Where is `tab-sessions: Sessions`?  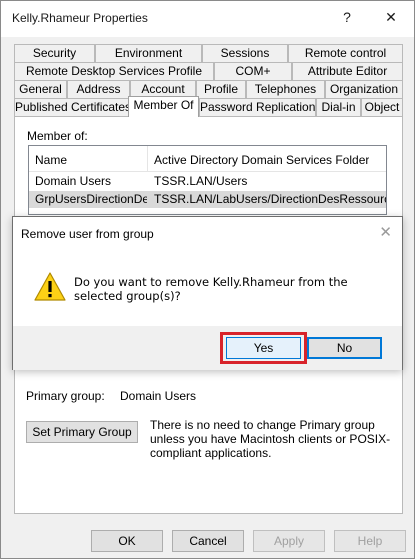 tab-sessions: Sessions is located at coordinates (245, 53).